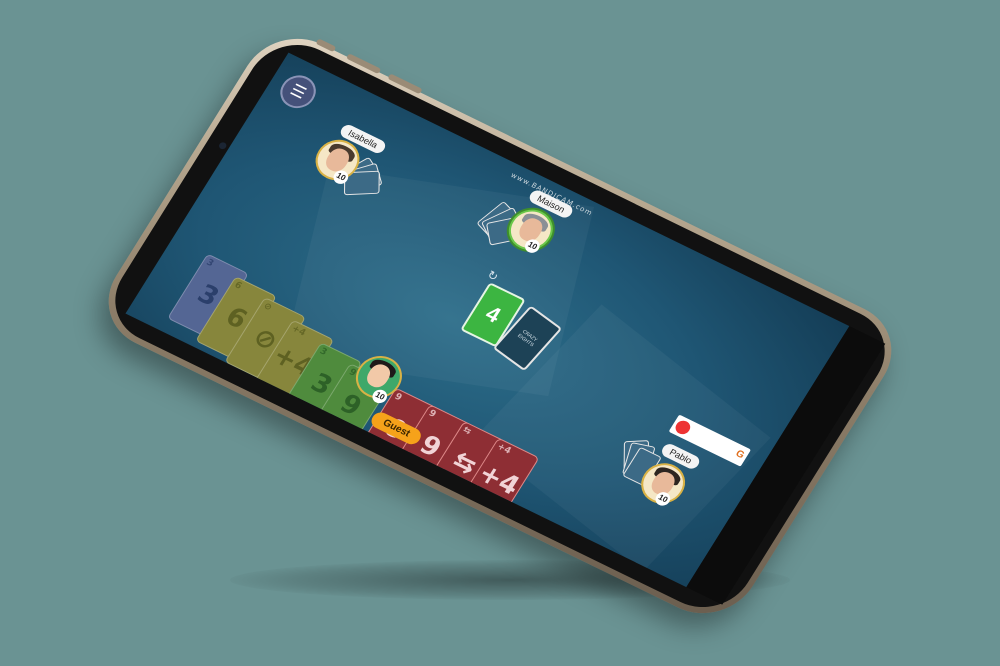  I want to click on list-menu-icon: ☰, so click(298, 91).